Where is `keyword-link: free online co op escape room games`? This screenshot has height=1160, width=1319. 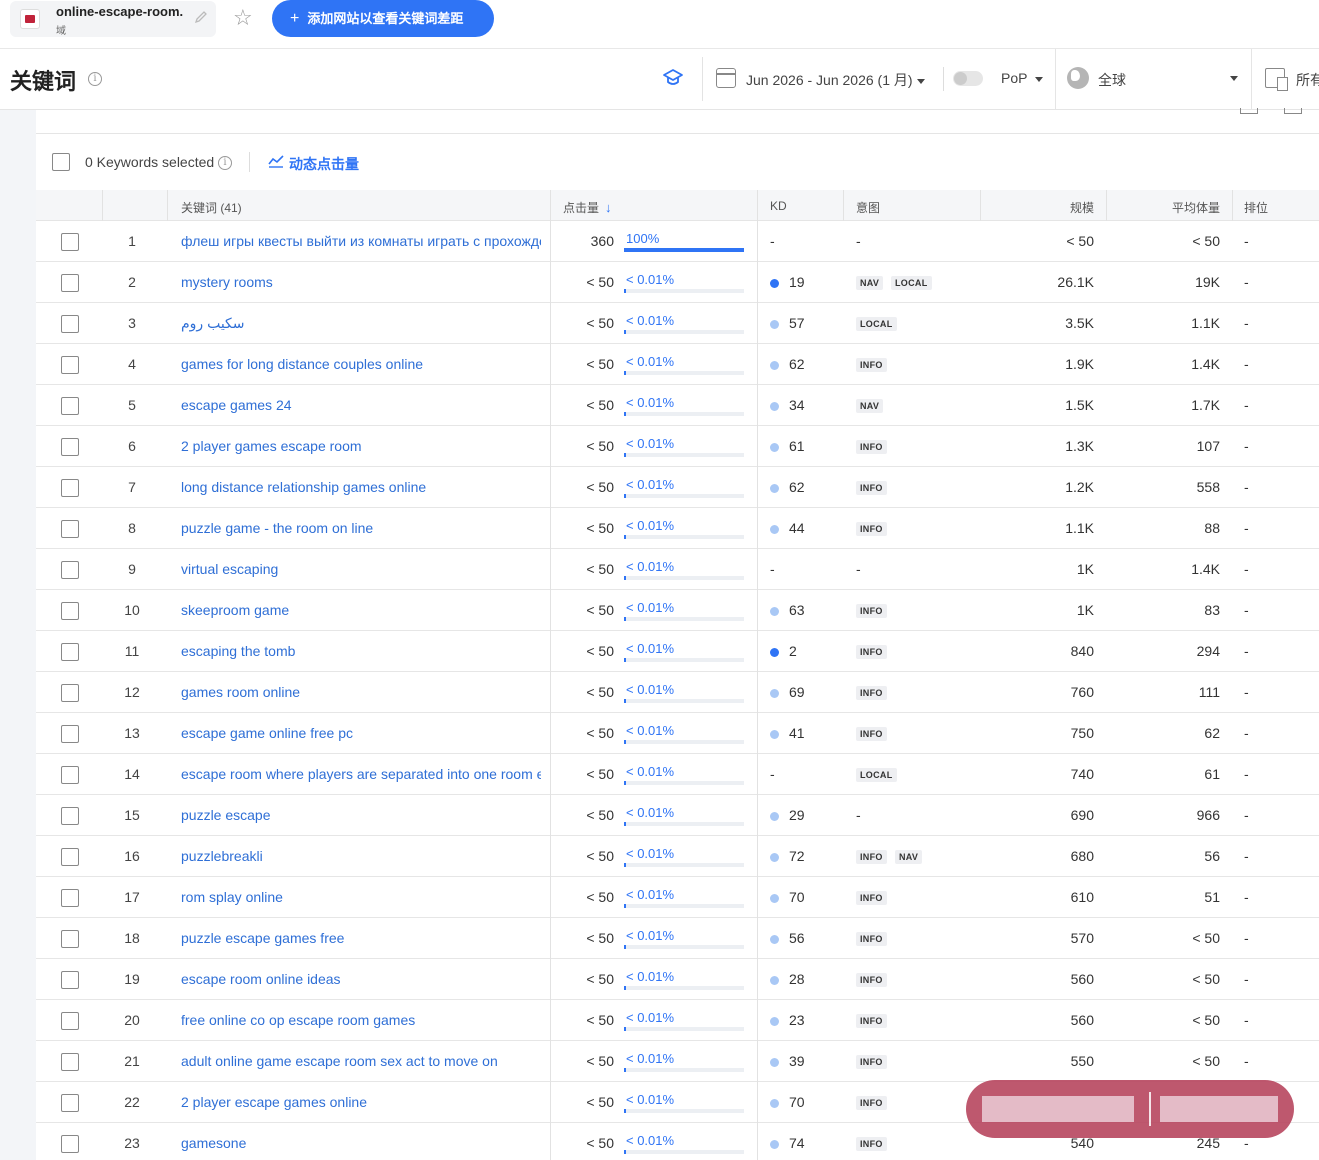 keyword-link: free online co op escape room games is located at coordinates (361, 1020).